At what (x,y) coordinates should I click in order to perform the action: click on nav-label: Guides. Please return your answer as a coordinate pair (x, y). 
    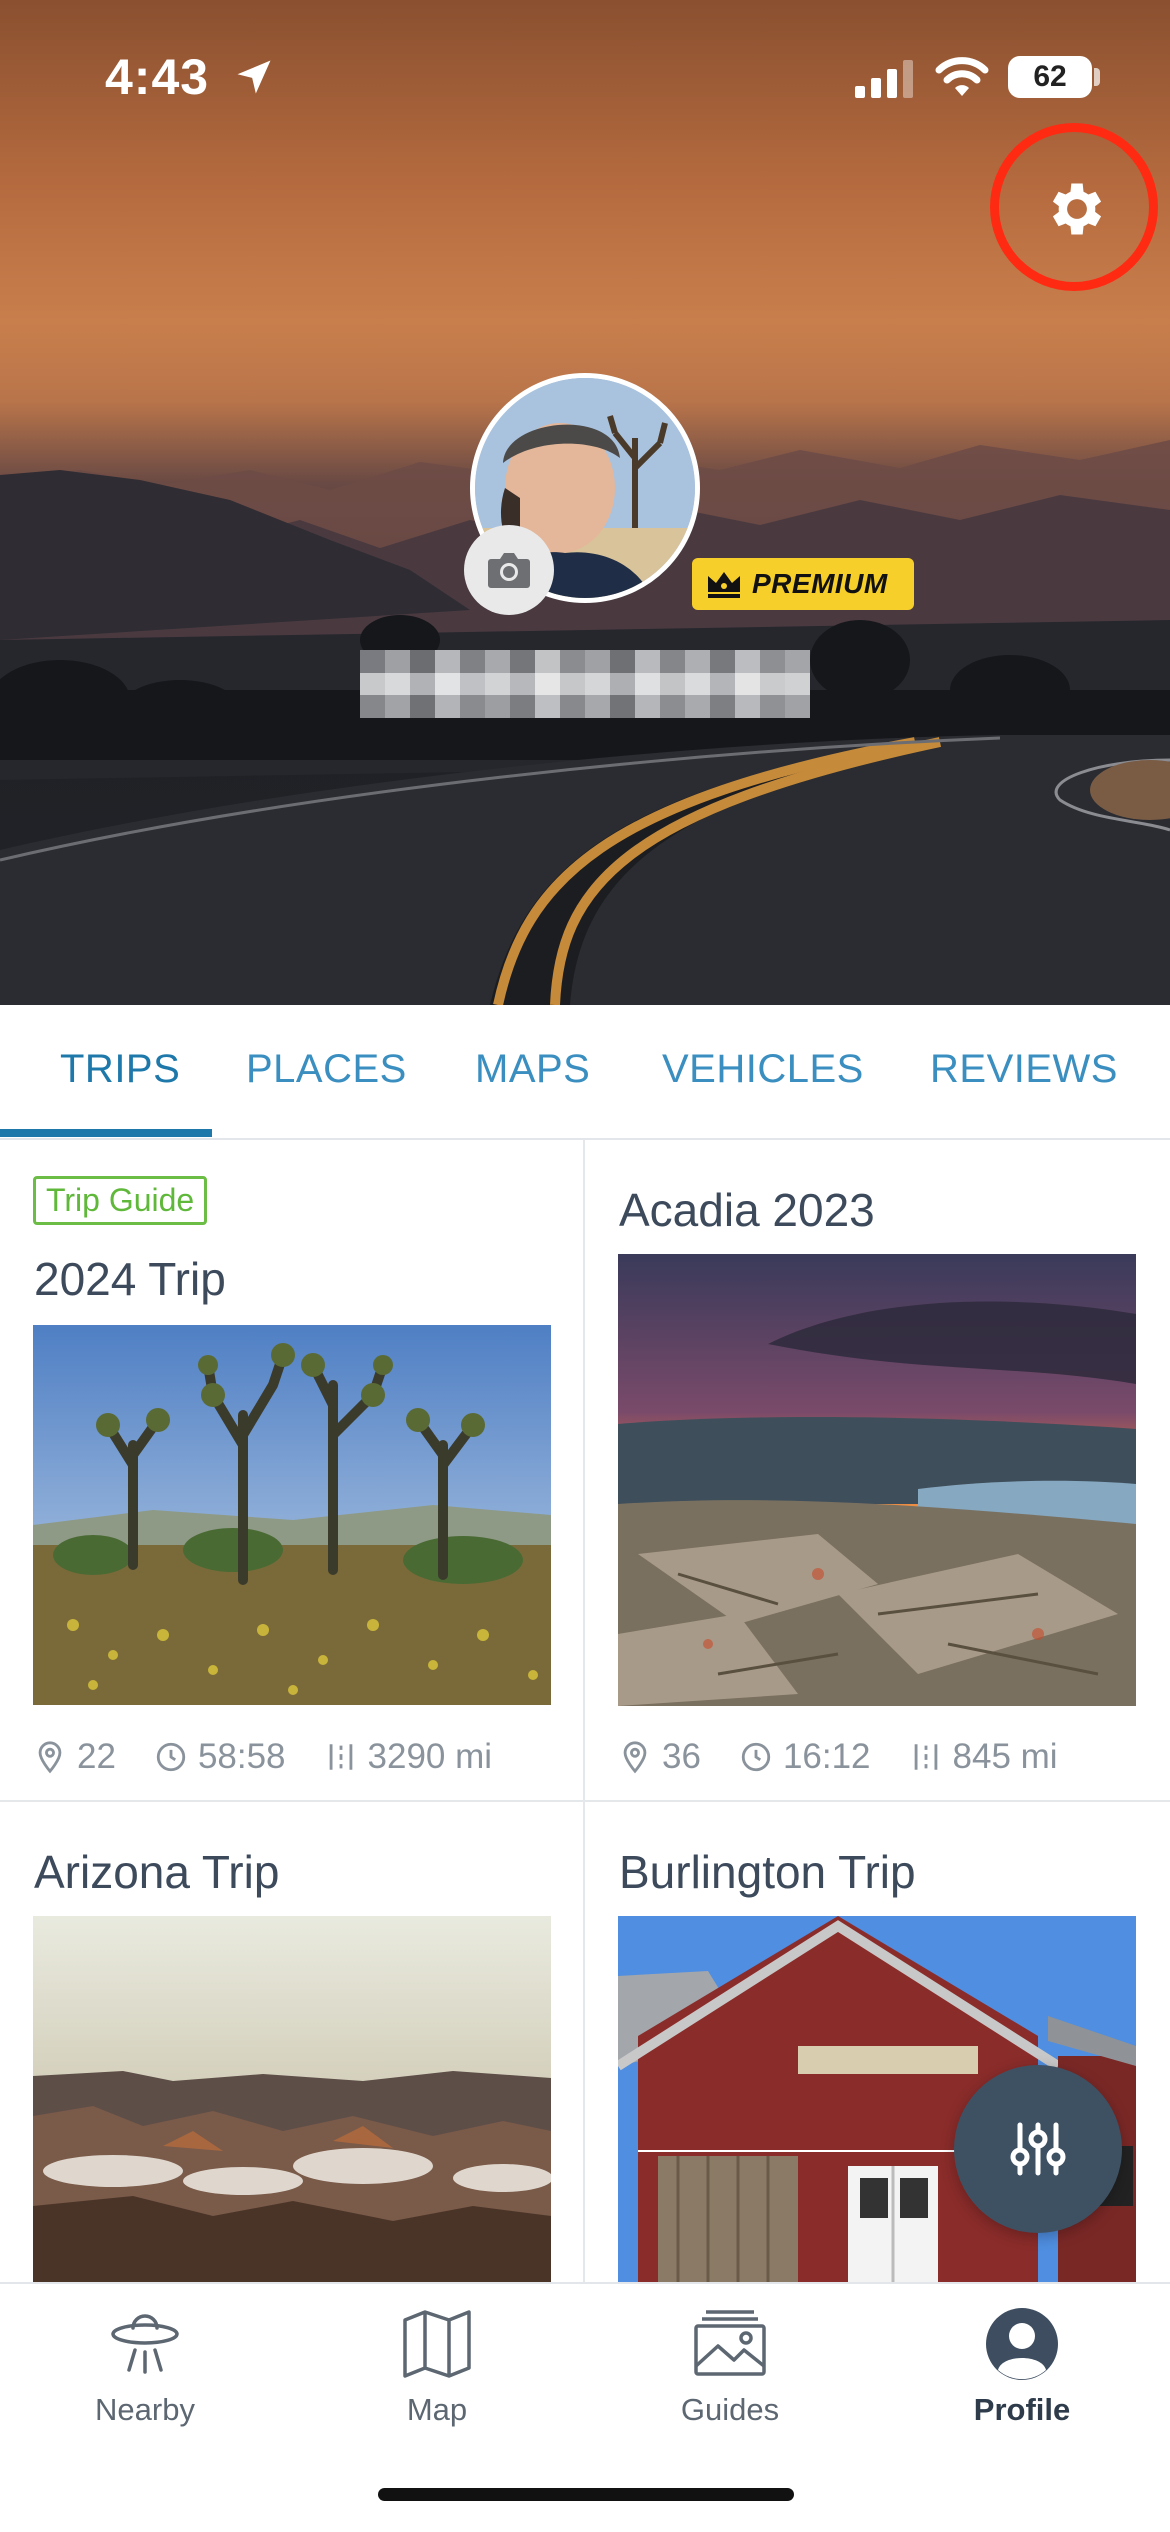
    Looking at the image, I should click on (730, 2409).